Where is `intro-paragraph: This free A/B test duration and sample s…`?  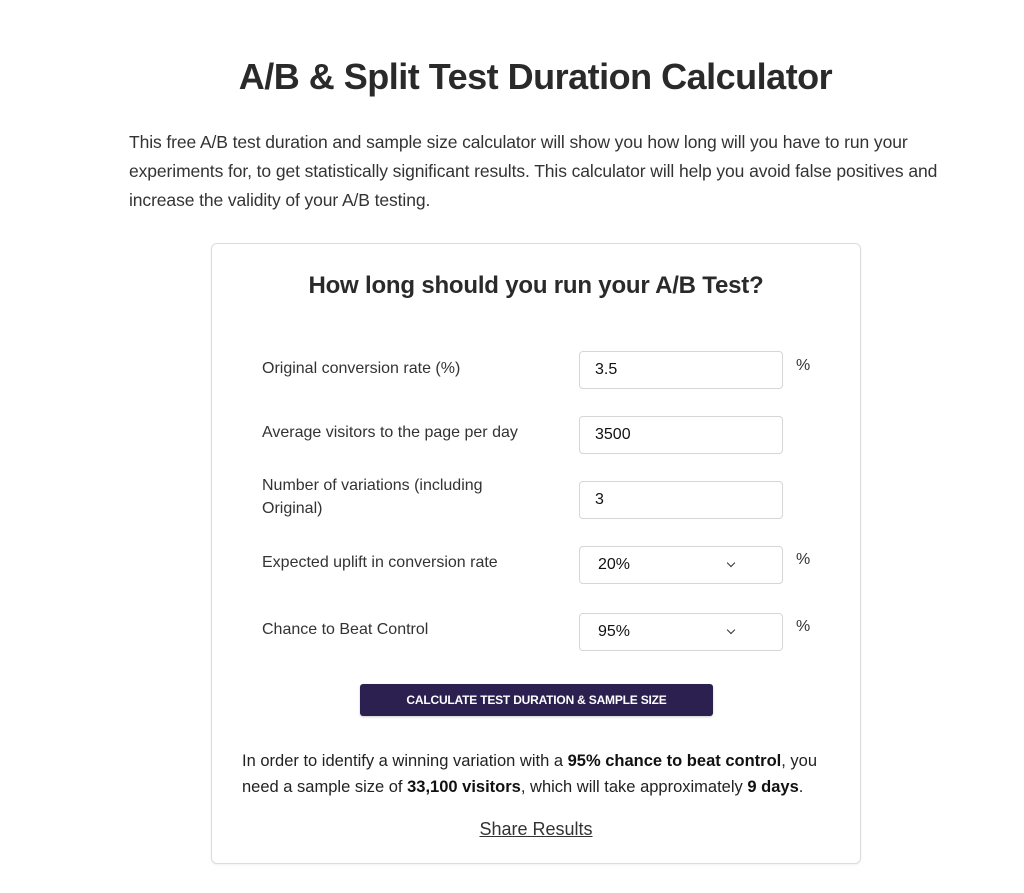 intro-paragraph: This free A/B test duration and sample s… is located at coordinates (533, 171).